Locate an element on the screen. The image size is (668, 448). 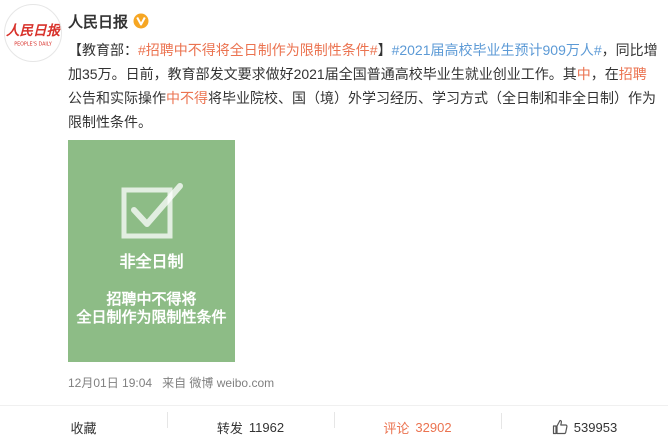
logo-text: 人民日报 is located at coordinates (33, 31).